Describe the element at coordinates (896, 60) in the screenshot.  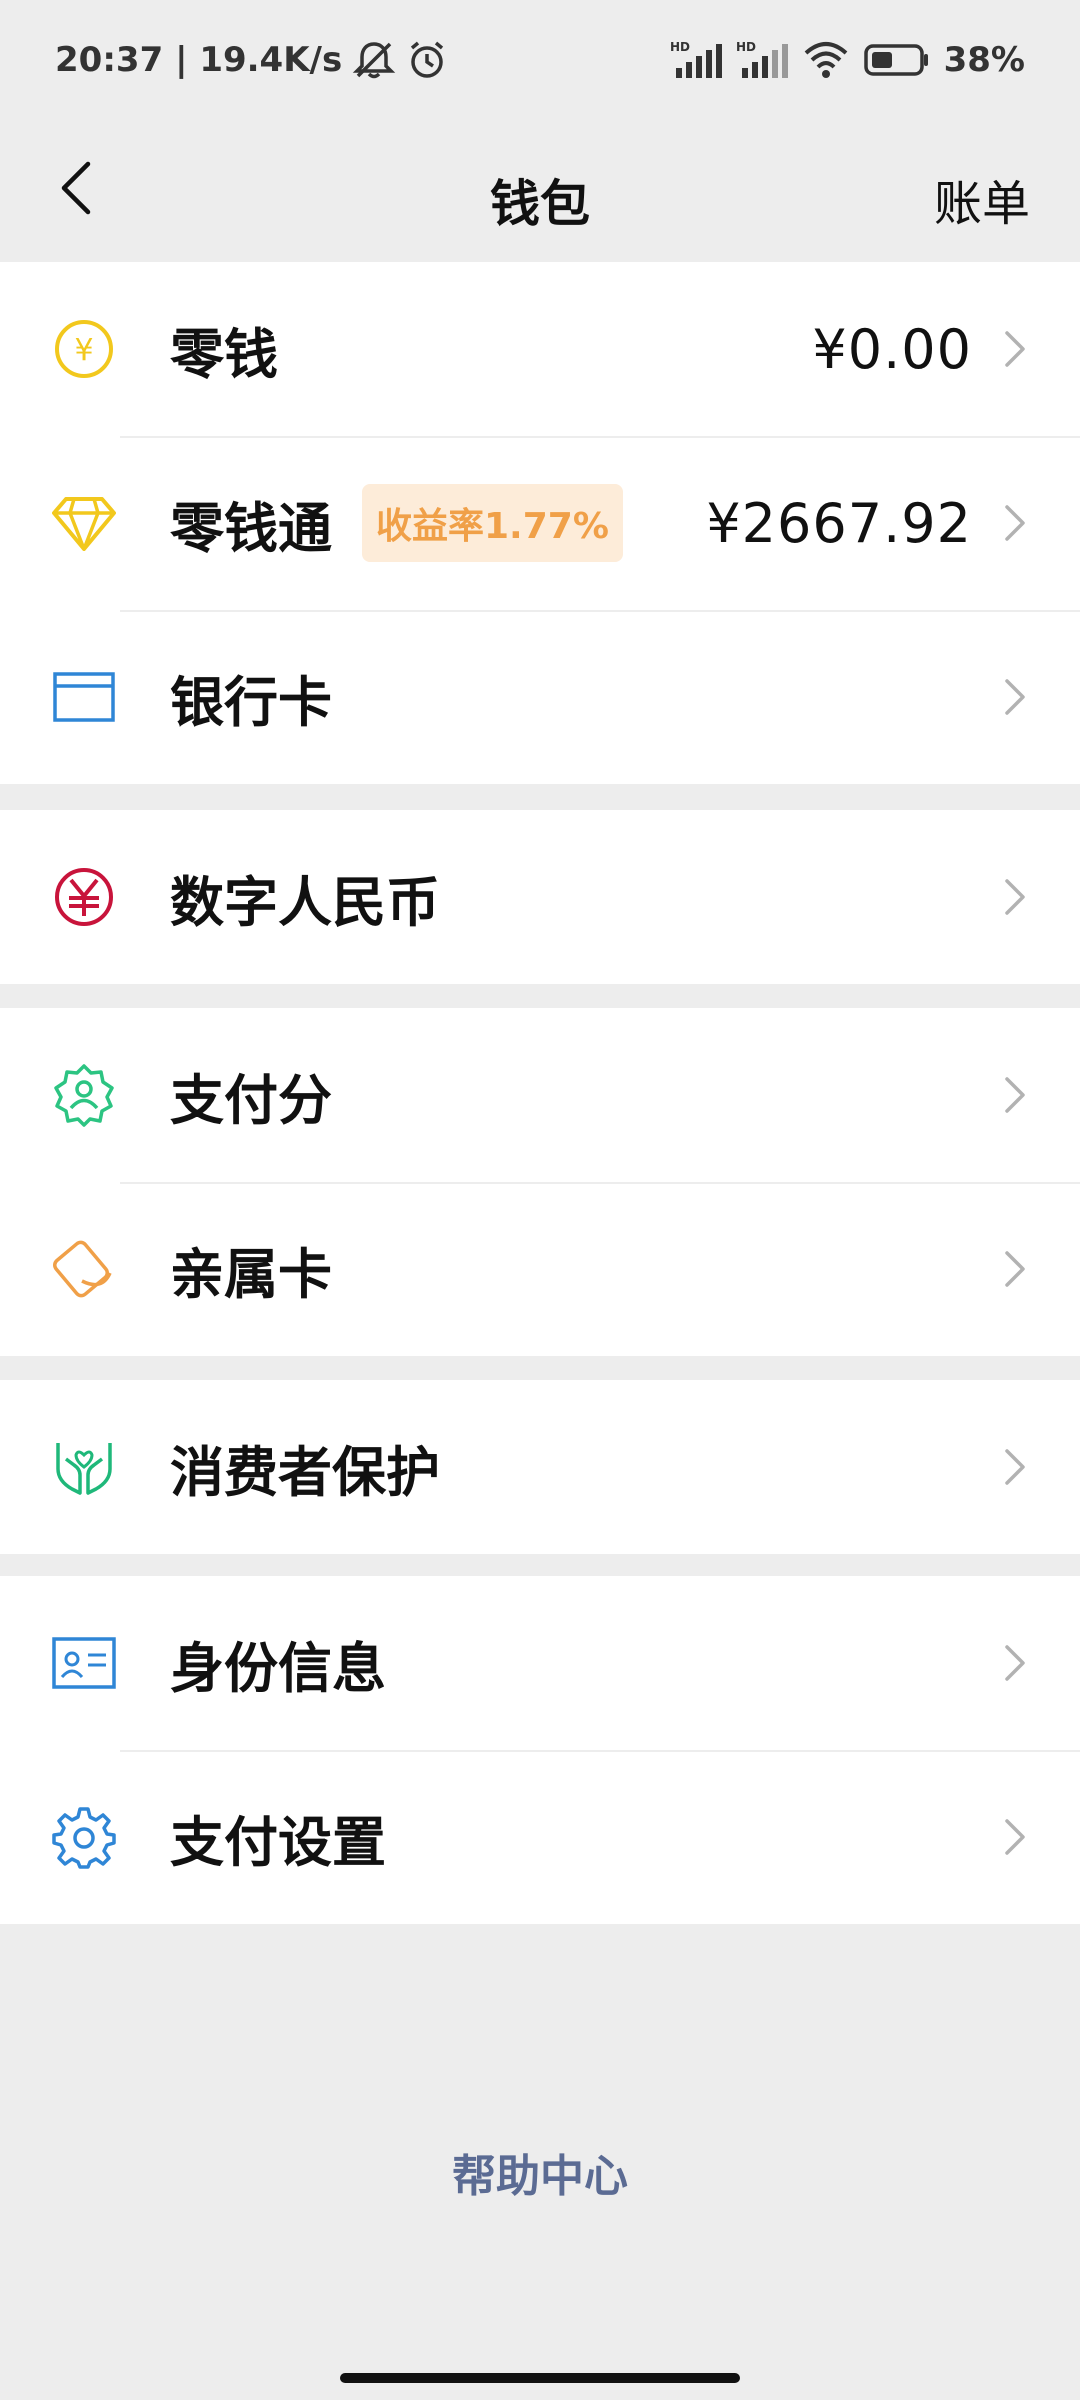
I see `battery-icon` at that location.